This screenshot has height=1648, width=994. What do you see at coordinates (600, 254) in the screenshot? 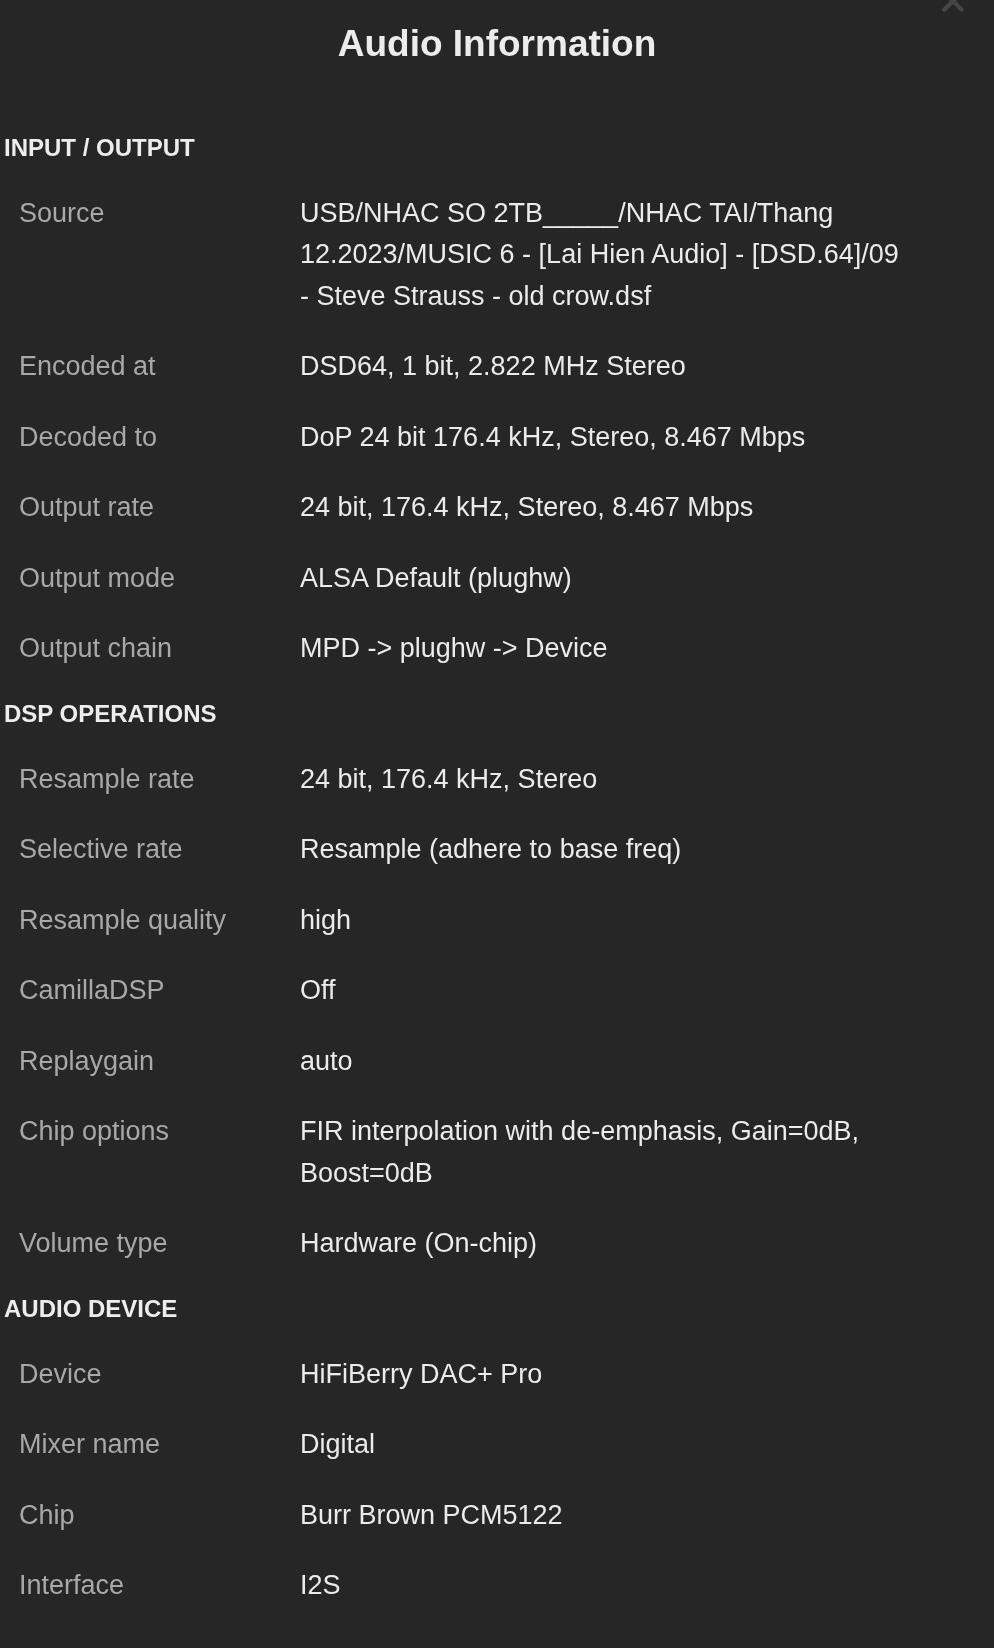
I see `info-value: USB/NHAC SO 2TB_____/NHAC TAI/Thang 12.2023/MUSIC 6 - [Lai Hien Audio] - [DSD.64]/09 - Steve Strauss - old crow.dsf` at bounding box center [600, 254].